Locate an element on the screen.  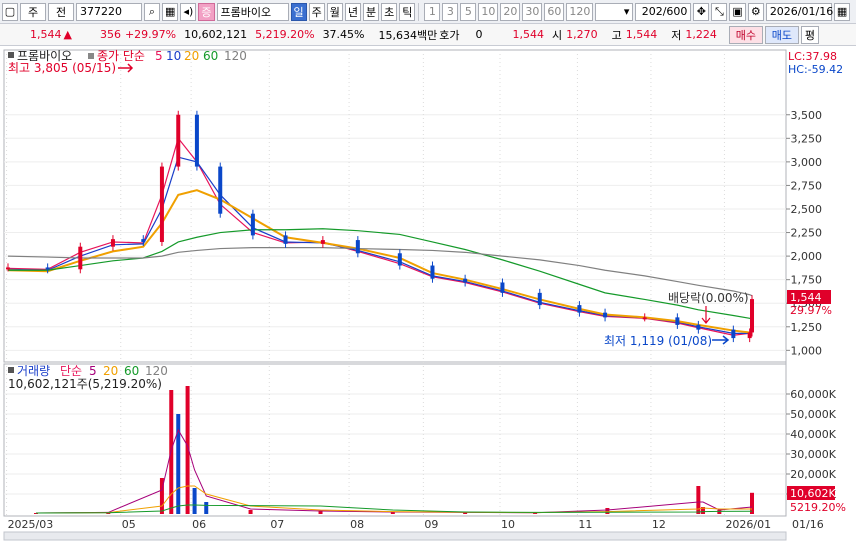
settings-gear-icon: ⚙ is located at coordinates (755, 11).